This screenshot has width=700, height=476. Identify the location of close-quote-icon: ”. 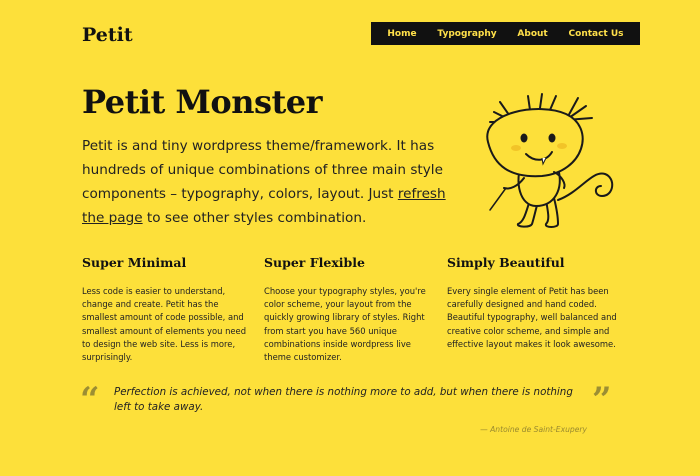
(602, 400).